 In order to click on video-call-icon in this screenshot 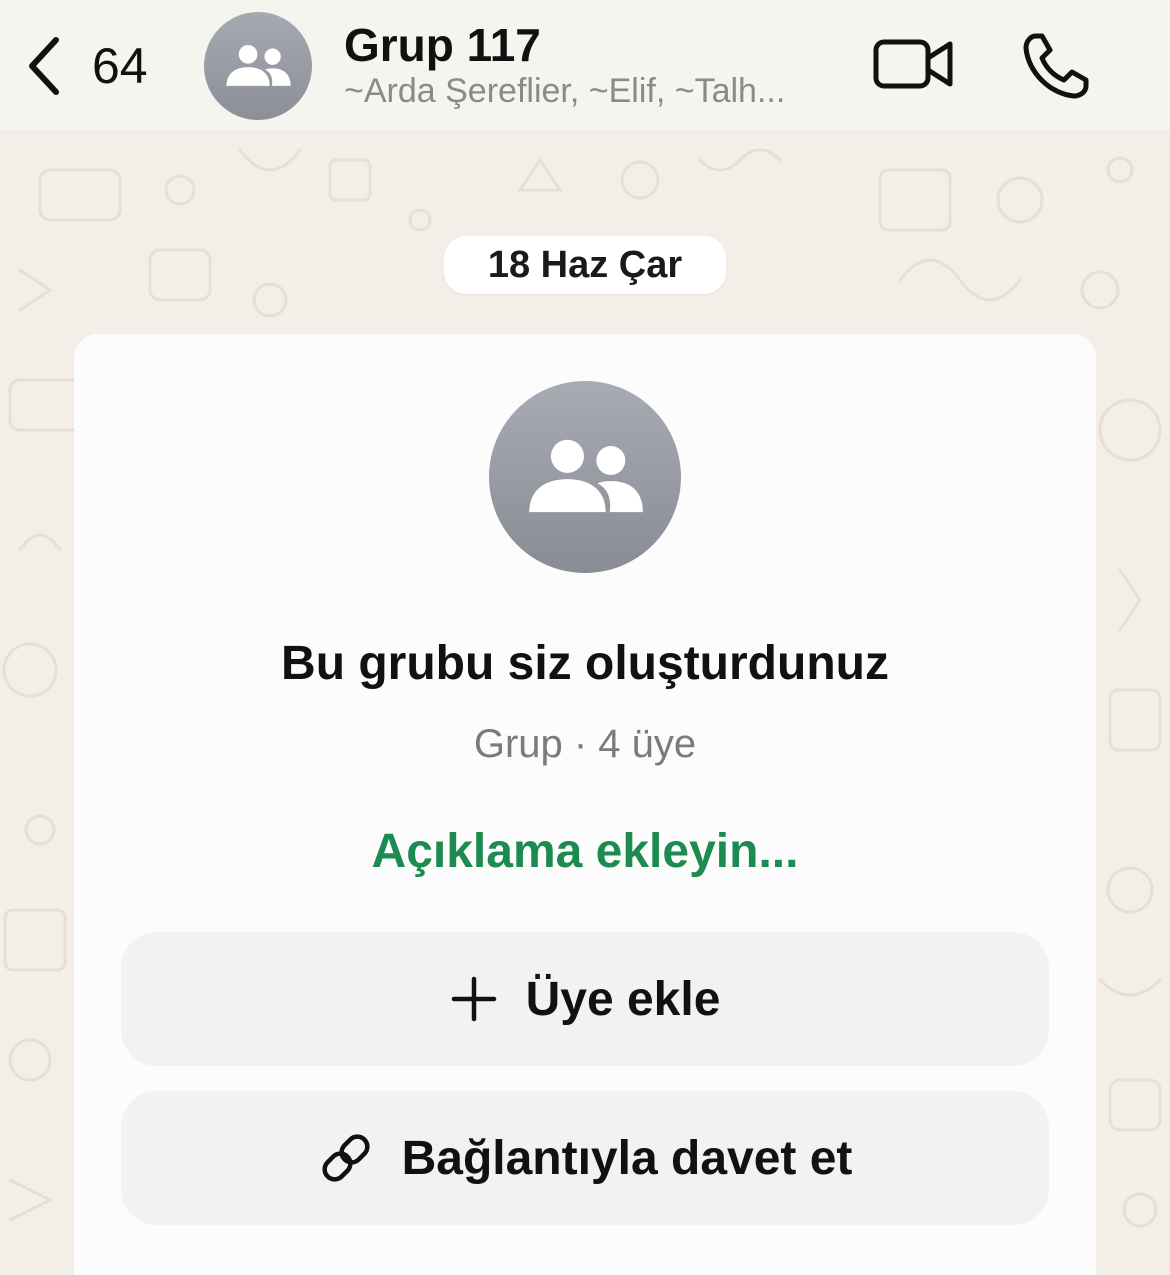, I will do `click(913, 64)`.